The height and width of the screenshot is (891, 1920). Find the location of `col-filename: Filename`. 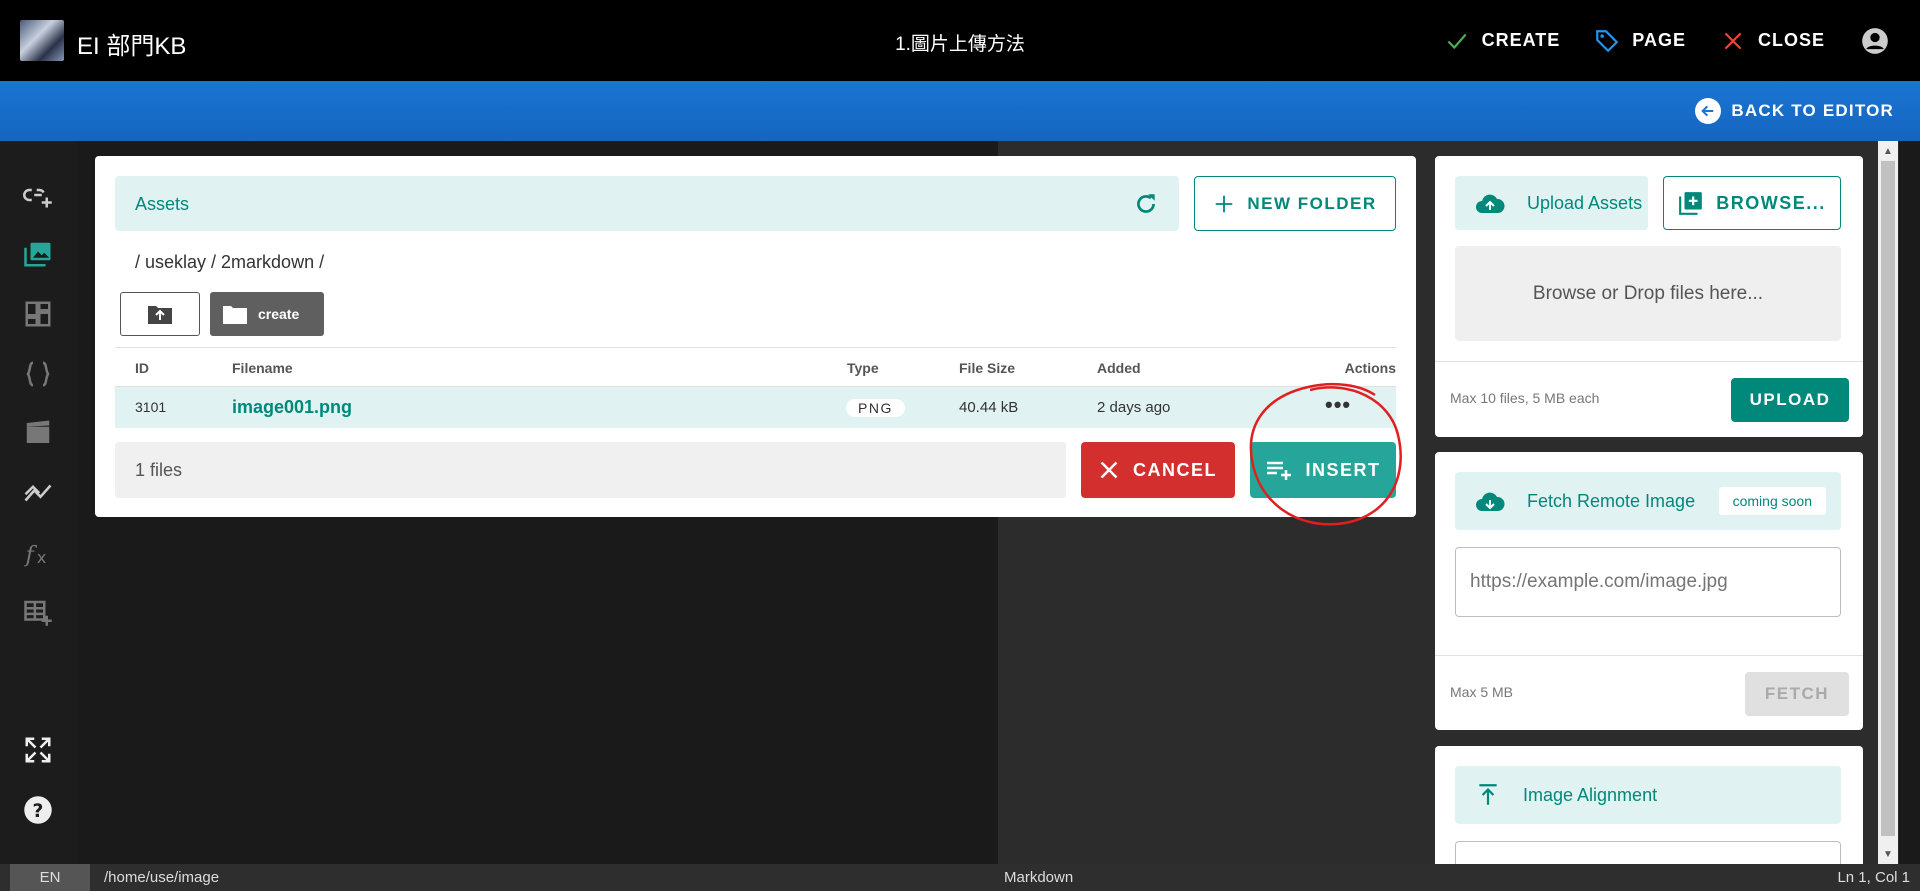

col-filename: Filename is located at coordinates (262, 368).